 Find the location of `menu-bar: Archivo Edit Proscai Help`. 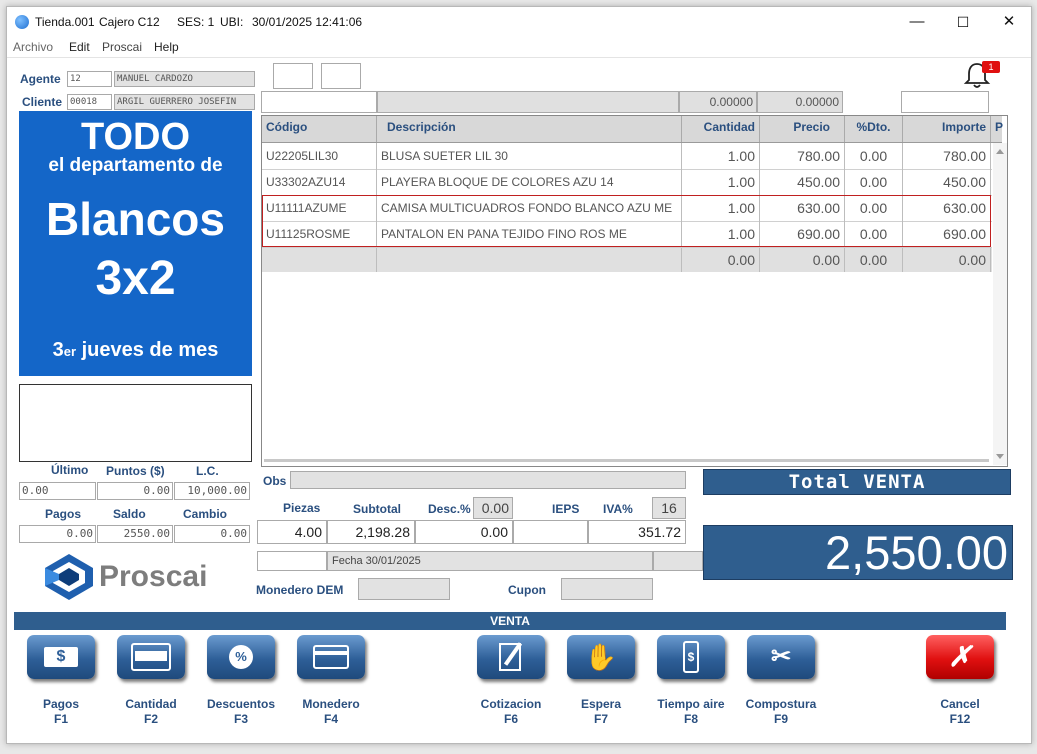

menu-bar: Archivo Edit Proscai Help is located at coordinates (519, 47).